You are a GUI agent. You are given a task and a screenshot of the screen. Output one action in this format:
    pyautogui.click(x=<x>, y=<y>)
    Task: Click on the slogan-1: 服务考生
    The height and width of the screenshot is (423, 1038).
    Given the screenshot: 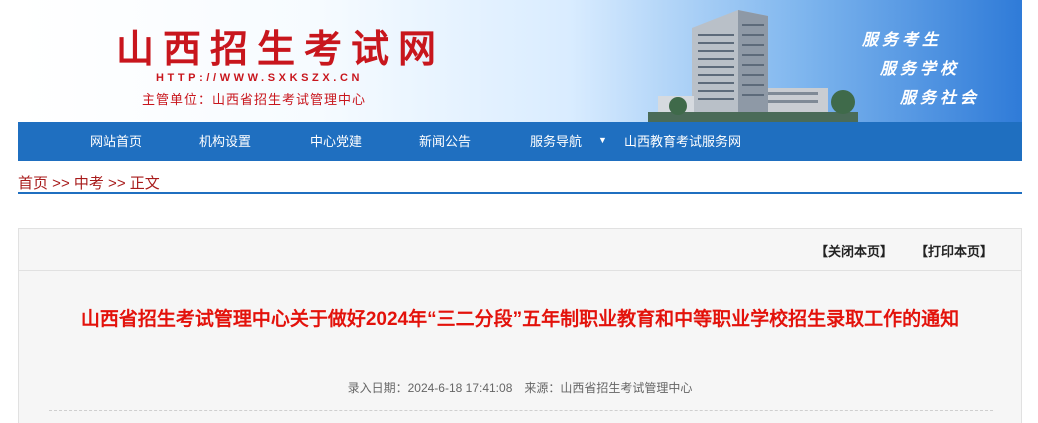 What is the action you would take?
    pyautogui.click(x=902, y=39)
    